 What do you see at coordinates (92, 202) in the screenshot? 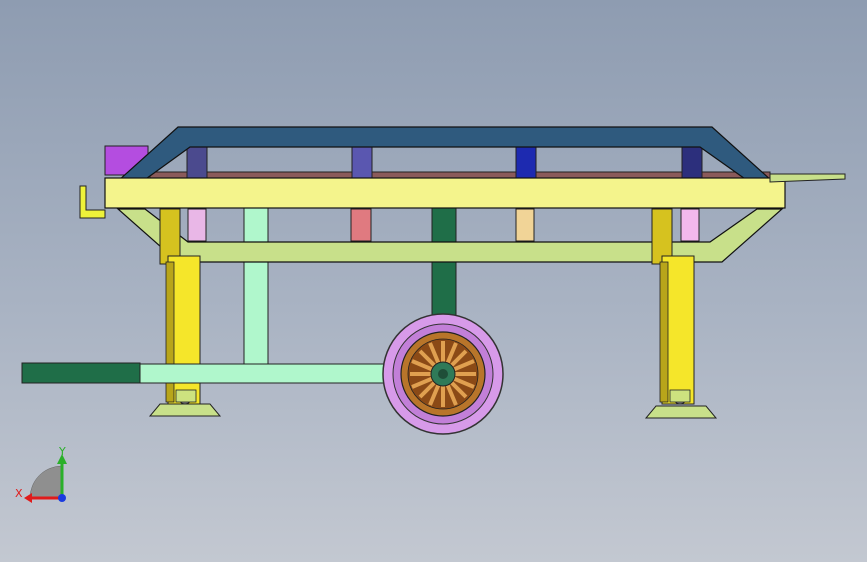
I see `front-hook-bracket` at bounding box center [92, 202].